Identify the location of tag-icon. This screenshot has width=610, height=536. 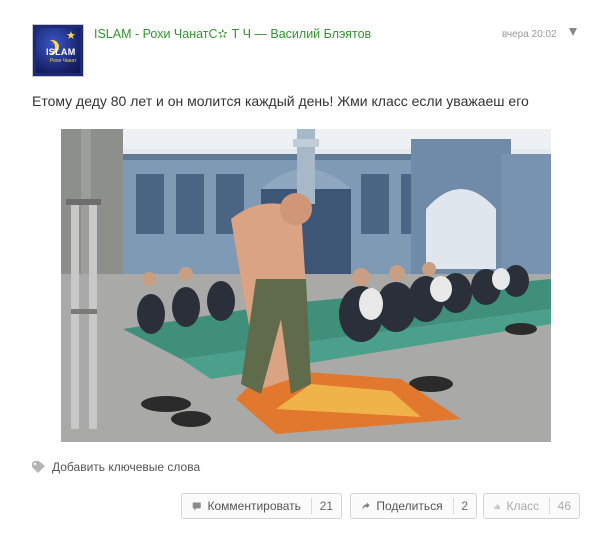
(38, 467).